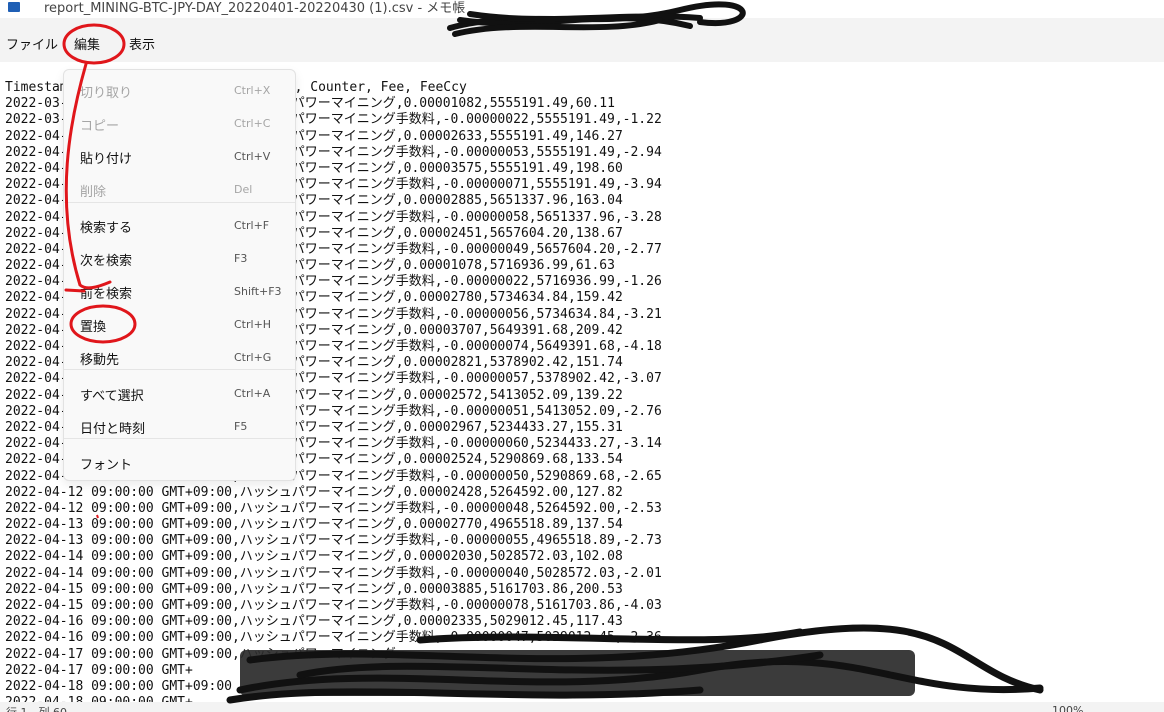 The width and height of the screenshot is (1164, 712). Describe the element at coordinates (106, 261) in the screenshot. I see `menu-item-label: 次を検索` at that location.